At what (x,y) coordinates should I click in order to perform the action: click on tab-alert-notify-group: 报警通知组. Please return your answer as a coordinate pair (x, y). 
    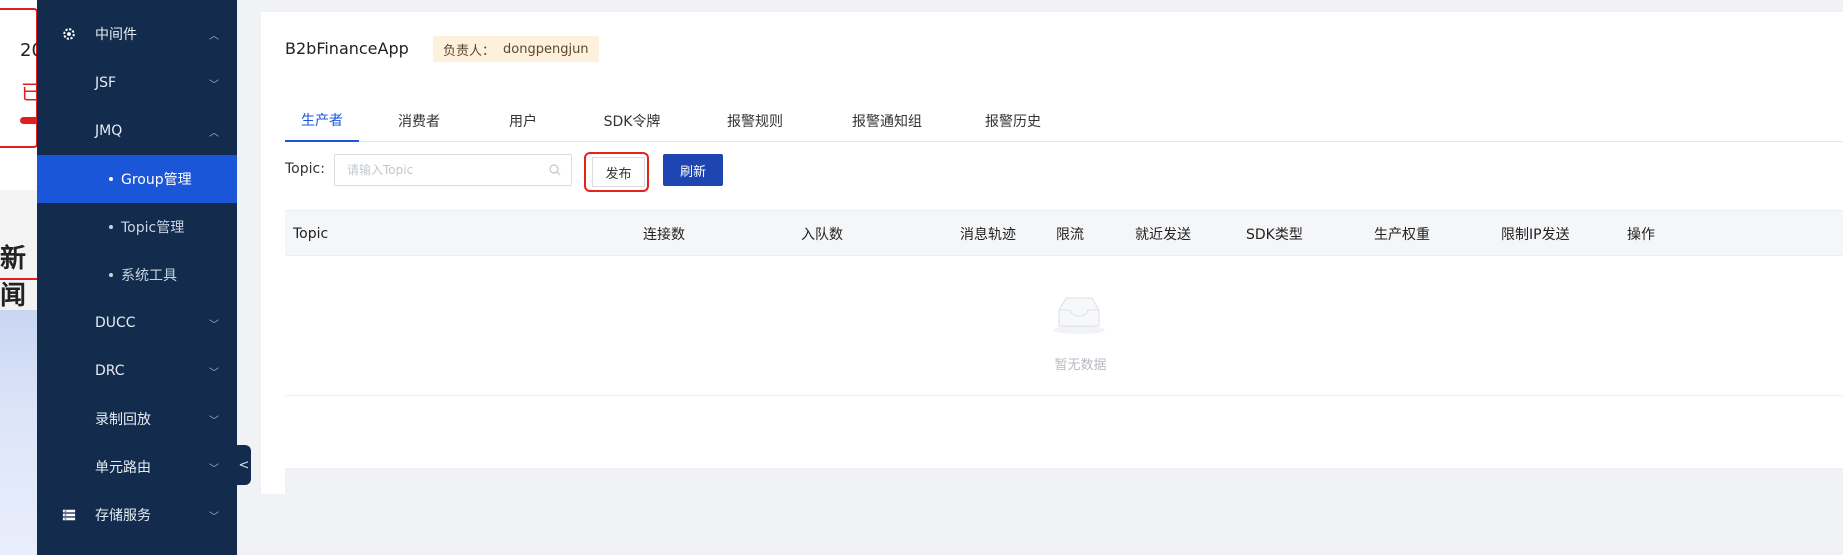
    Looking at the image, I should click on (887, 121).